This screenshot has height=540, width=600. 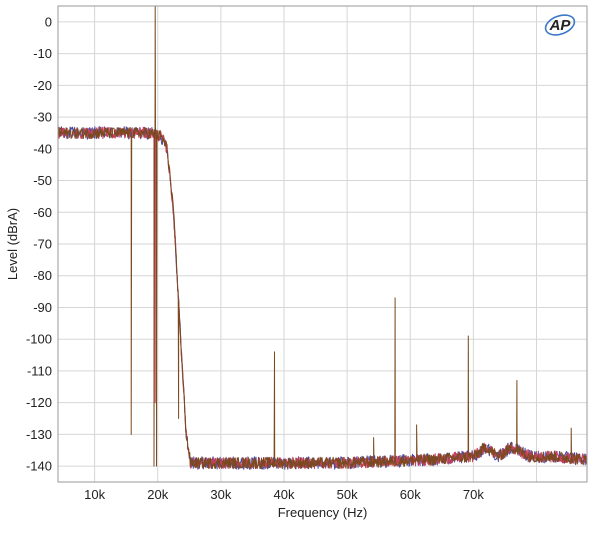 I want to click on x-tick-label: 20k, so click(x=157, y=494).